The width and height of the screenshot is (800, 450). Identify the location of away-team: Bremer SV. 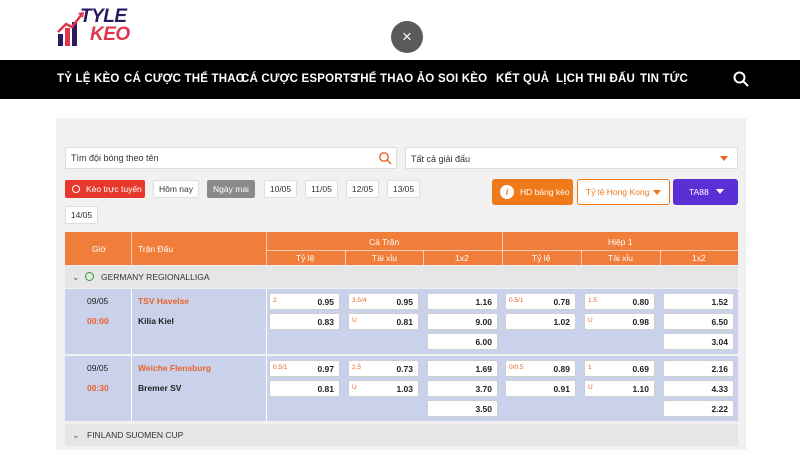
(159, 388).